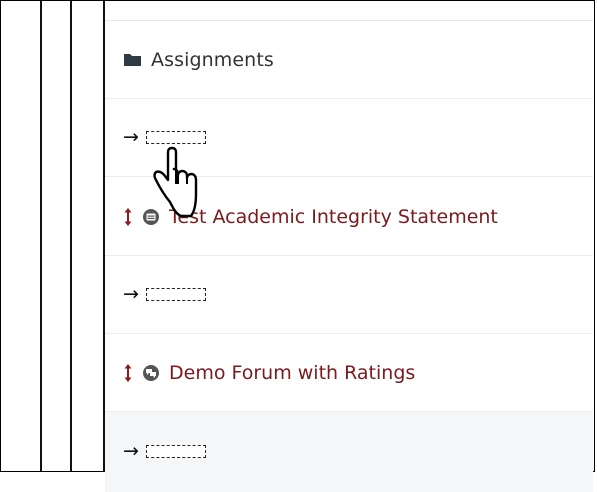  What do you see at coordinates (349, 10) in the screenshot?
I see `section-row-top` at bounding box center [349, 10].